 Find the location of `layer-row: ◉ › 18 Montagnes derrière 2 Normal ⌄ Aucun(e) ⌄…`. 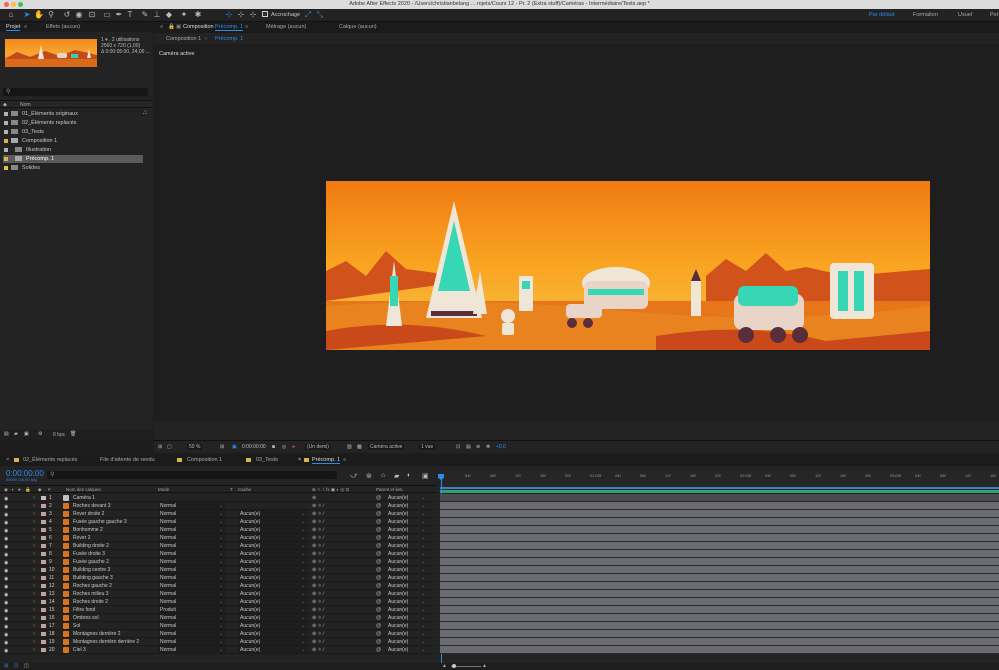

layer-row: ◉ › 18 Montagnes derrière 2 Normal ⌄ Aucun(e) ⌄… is located at coordinates (218, 634).